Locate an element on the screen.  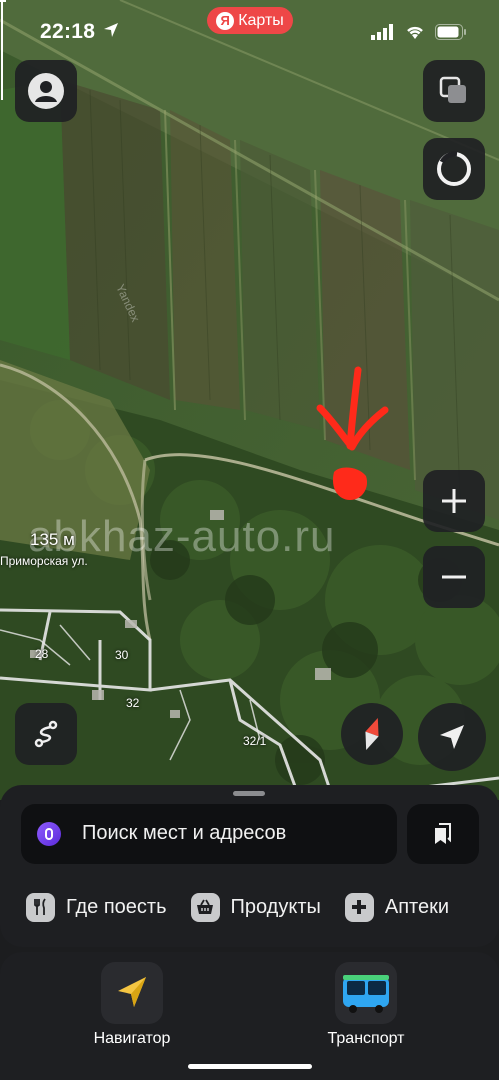
layers-button is located at coordinates (454, 91).